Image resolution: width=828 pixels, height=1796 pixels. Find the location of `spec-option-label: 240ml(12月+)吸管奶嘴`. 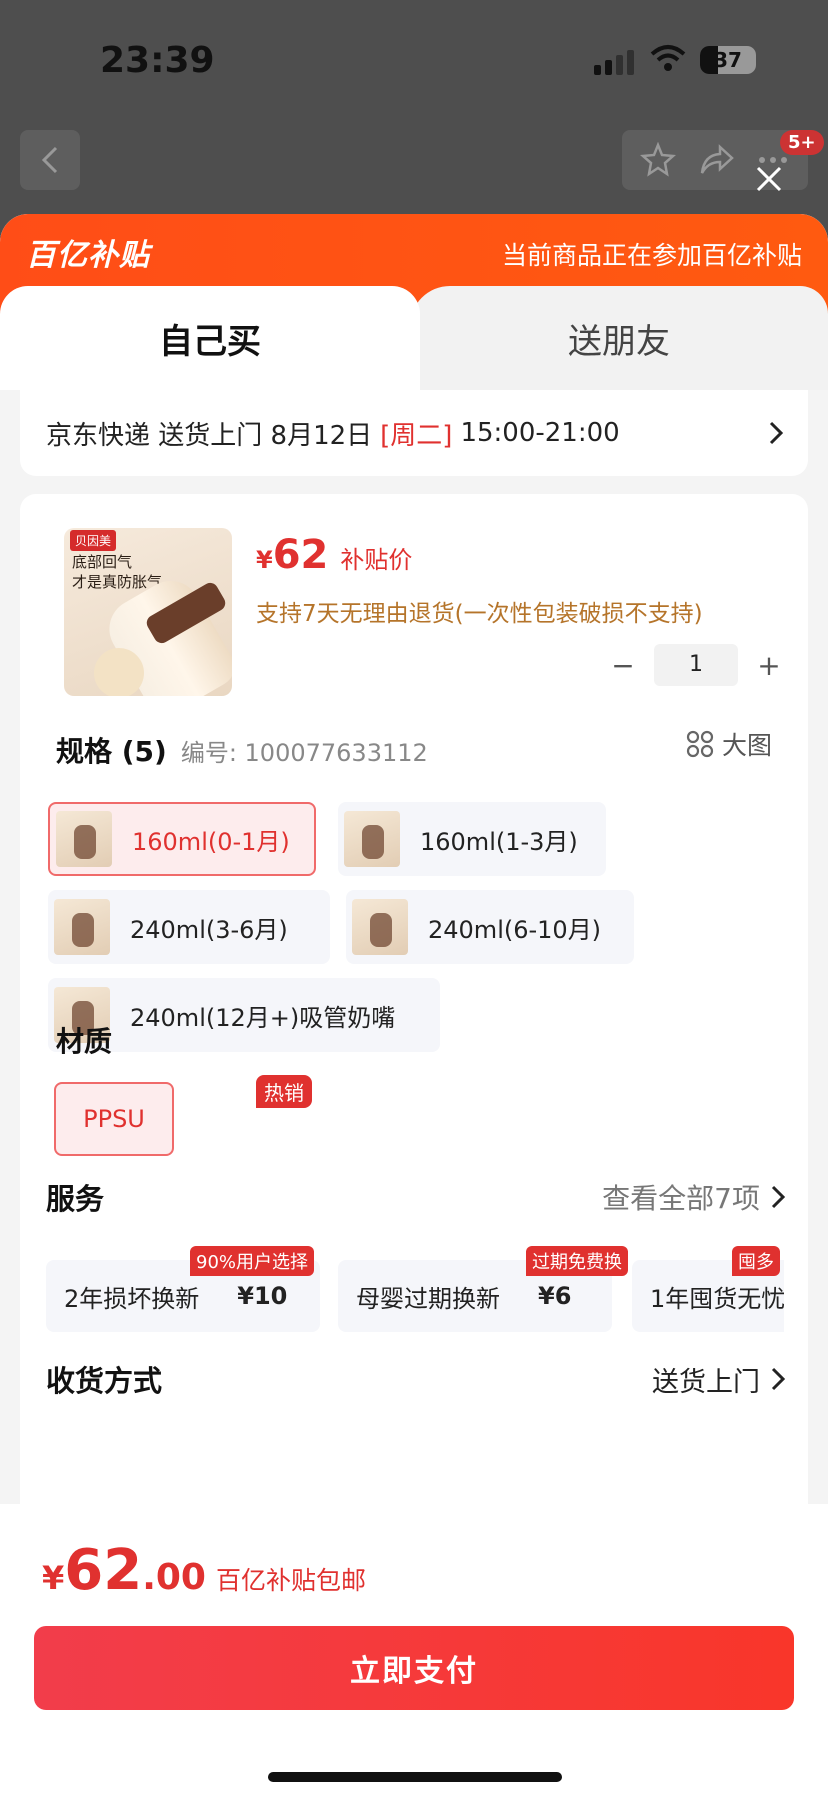

spec-option-label: 240ml(12月+)吸管奶嘴 is located at coordinates (263, 1017).